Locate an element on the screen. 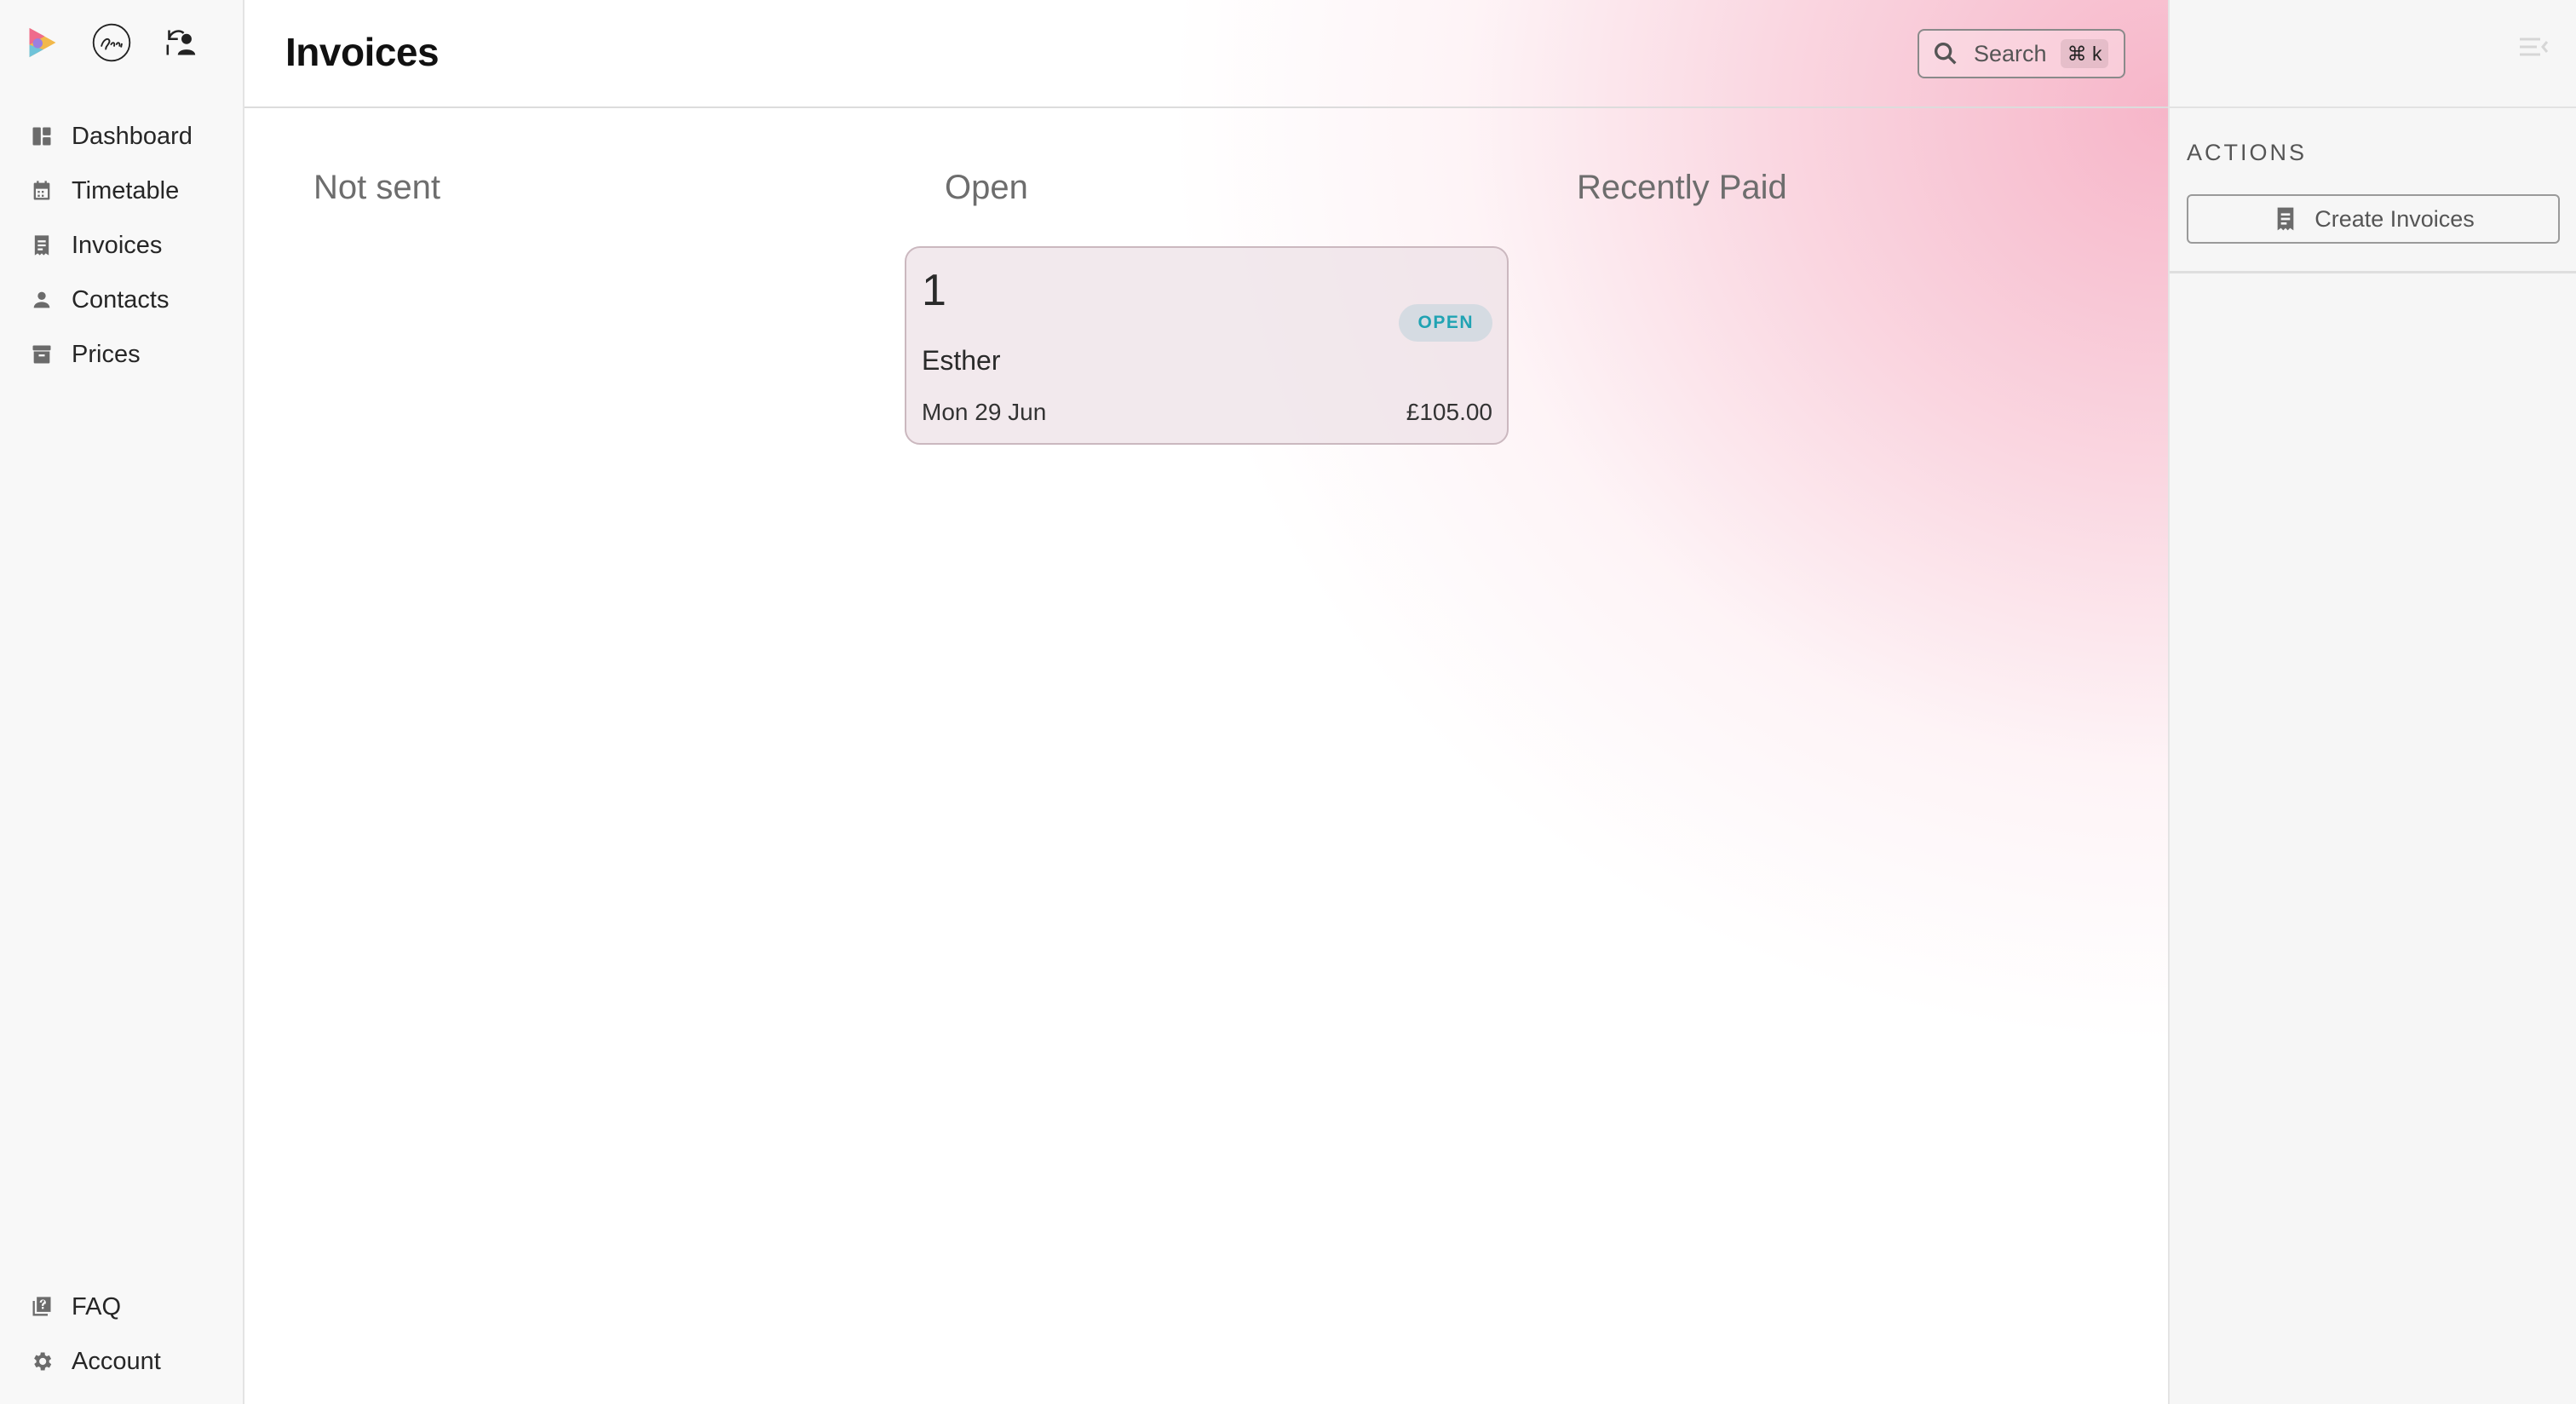 The width and height of the screenshot is (2576, 1404). sidebar-item-label: Timetable is located at coordinates (126, 190).